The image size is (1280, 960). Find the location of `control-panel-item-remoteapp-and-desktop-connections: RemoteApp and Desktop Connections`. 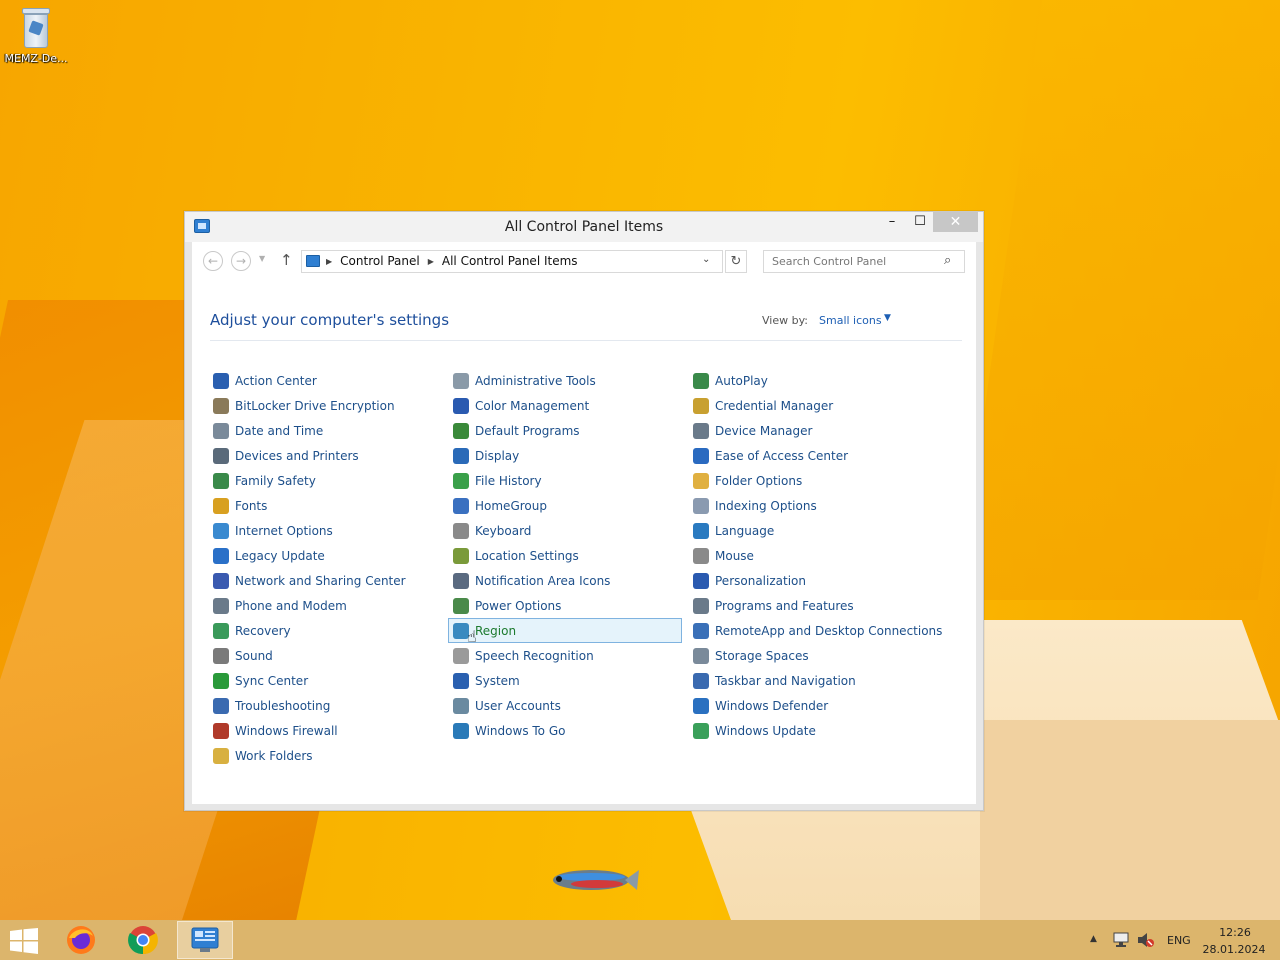

control-panel-item-remoteapp-and-desktop-connections: RemoteApp and Desktop Connections is located at coordinates (815, 630).